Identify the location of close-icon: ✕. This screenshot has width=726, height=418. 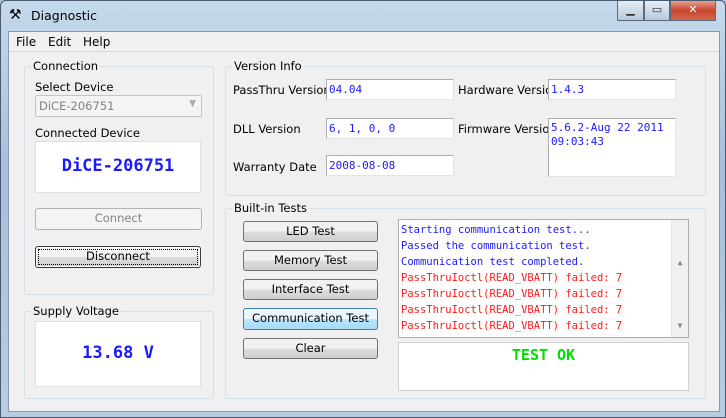
(693, 9).